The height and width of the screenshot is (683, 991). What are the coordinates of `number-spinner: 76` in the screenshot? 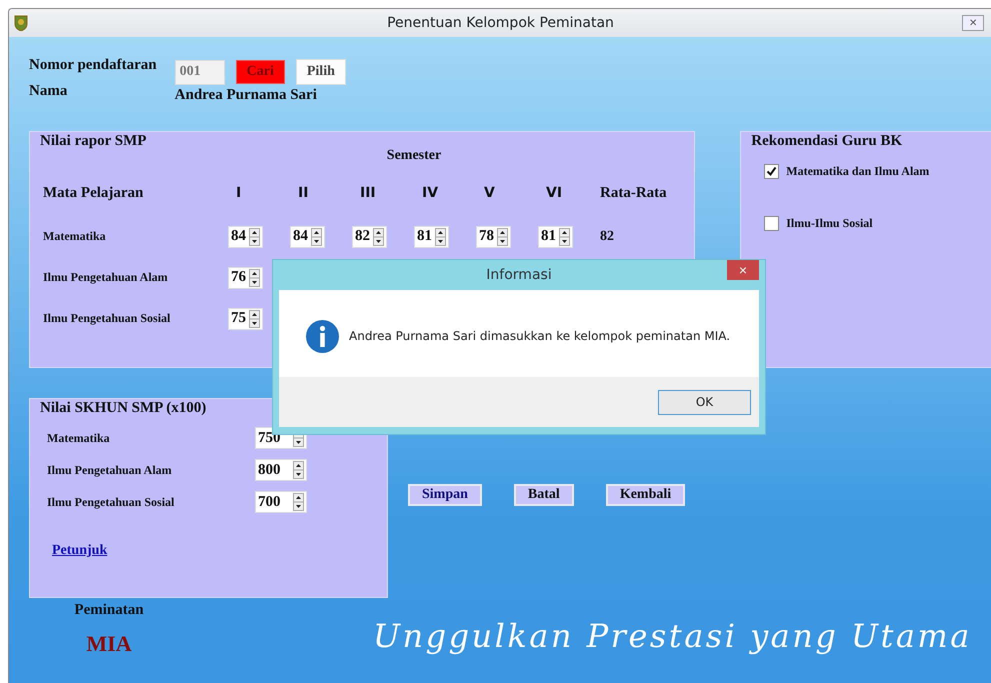 It's located at (245, 277).